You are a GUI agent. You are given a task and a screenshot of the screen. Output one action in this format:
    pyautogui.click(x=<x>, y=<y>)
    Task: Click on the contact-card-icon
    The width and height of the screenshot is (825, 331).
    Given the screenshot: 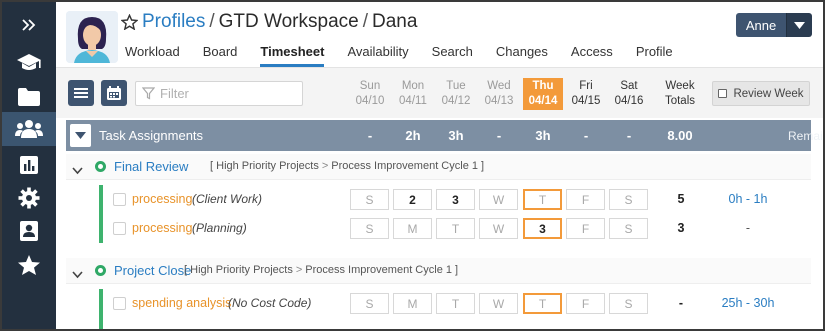 What is the action you would take?
    pyautogui.click(x=29, y=231)
    